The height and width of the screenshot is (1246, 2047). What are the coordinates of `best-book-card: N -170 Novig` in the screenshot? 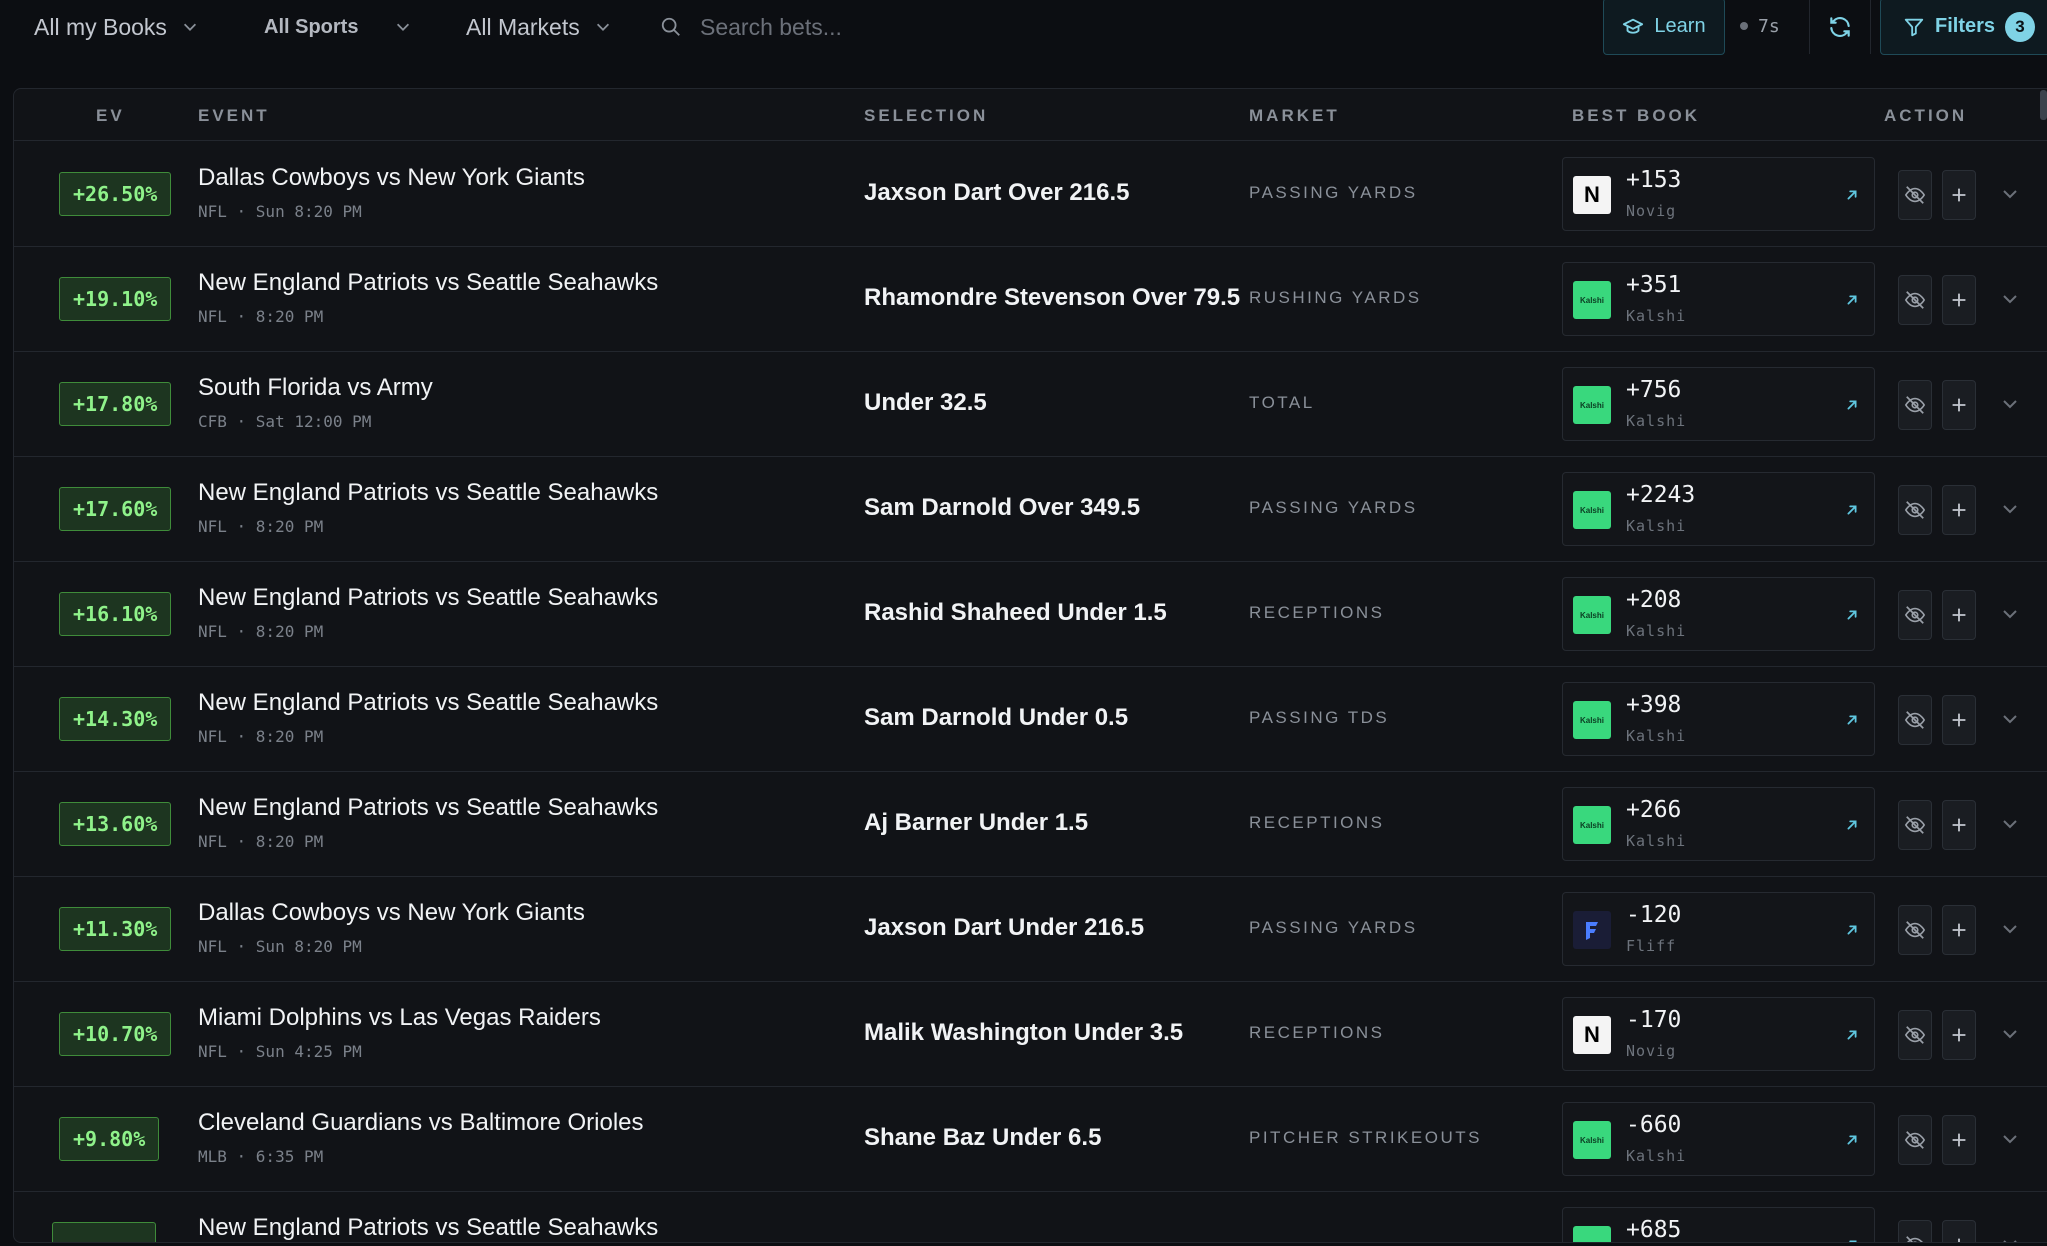 It's located at (1718, 1034).